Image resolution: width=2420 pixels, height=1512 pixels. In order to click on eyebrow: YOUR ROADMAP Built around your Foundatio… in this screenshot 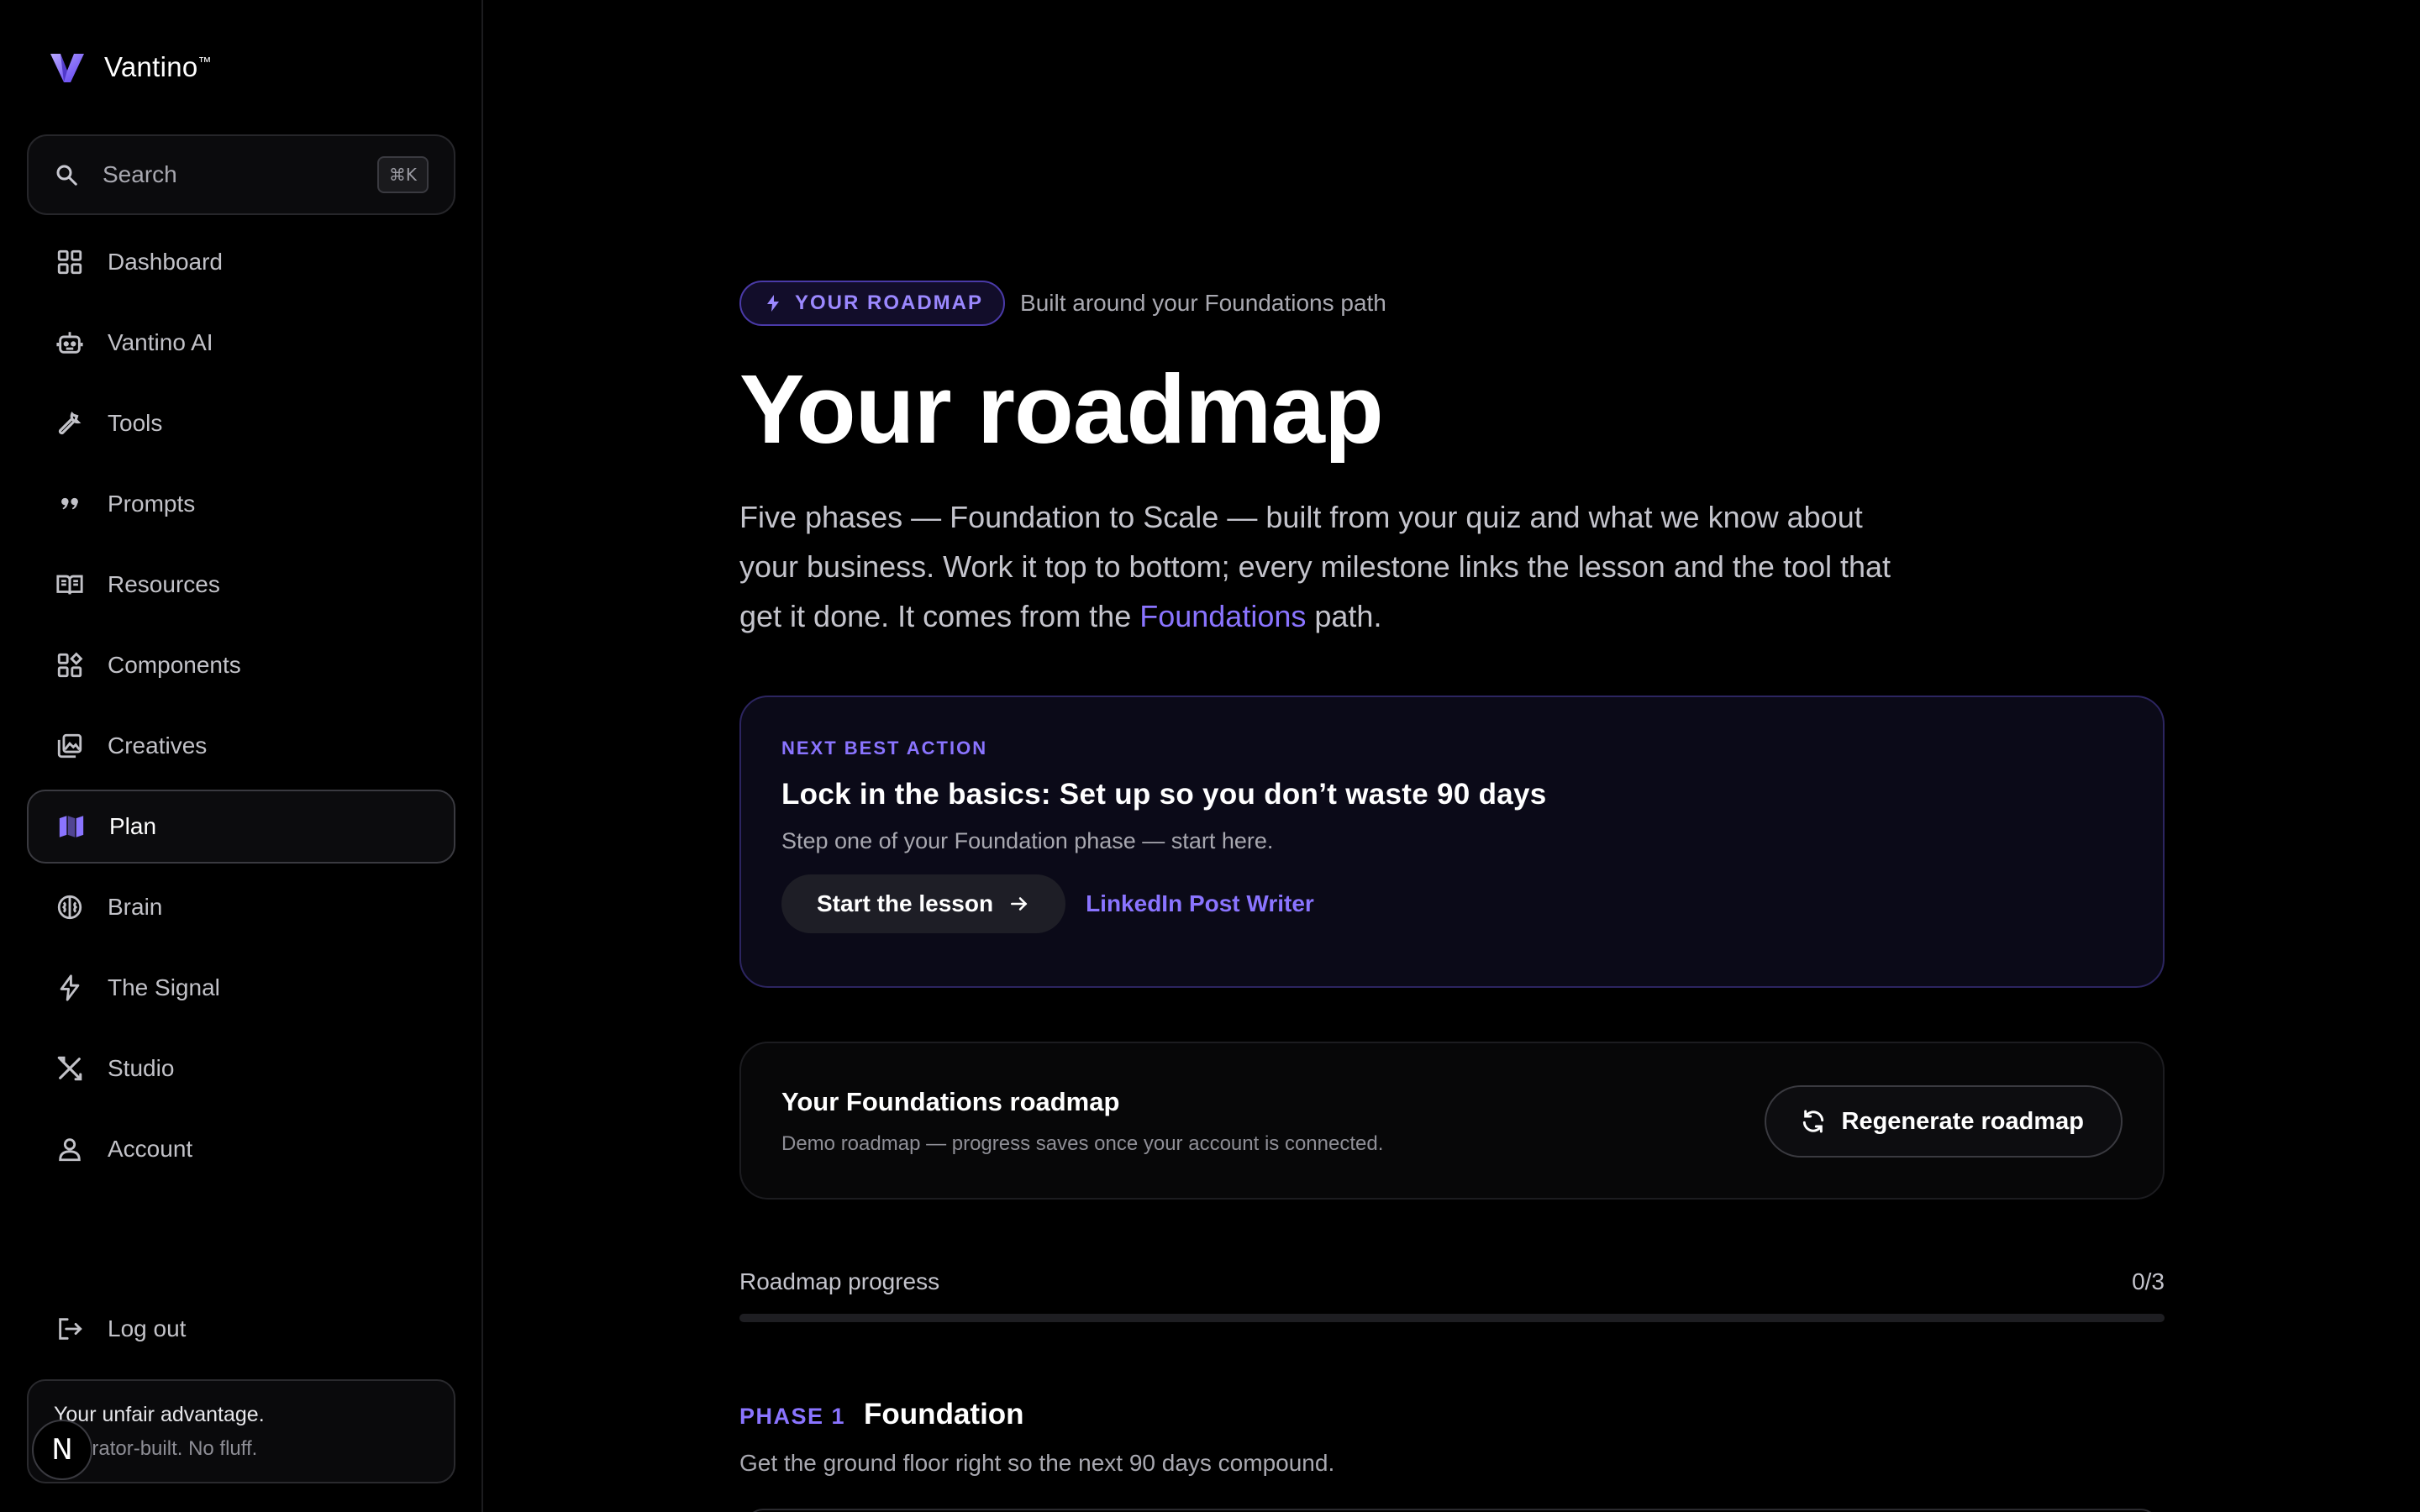, I will do `click(1062, 303)`.